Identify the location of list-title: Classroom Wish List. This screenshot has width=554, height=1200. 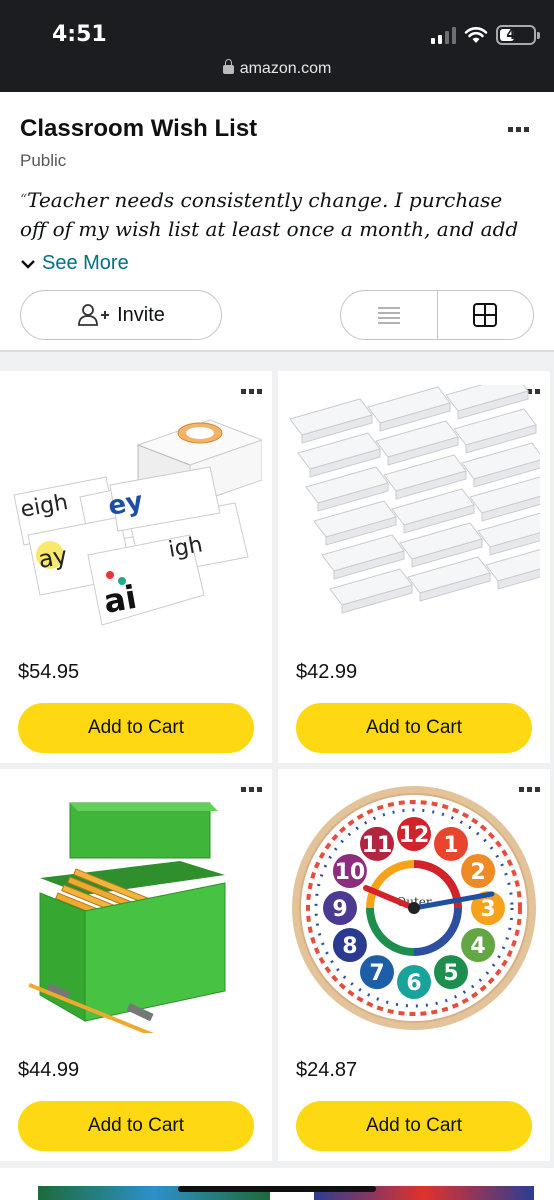
(139, 128).